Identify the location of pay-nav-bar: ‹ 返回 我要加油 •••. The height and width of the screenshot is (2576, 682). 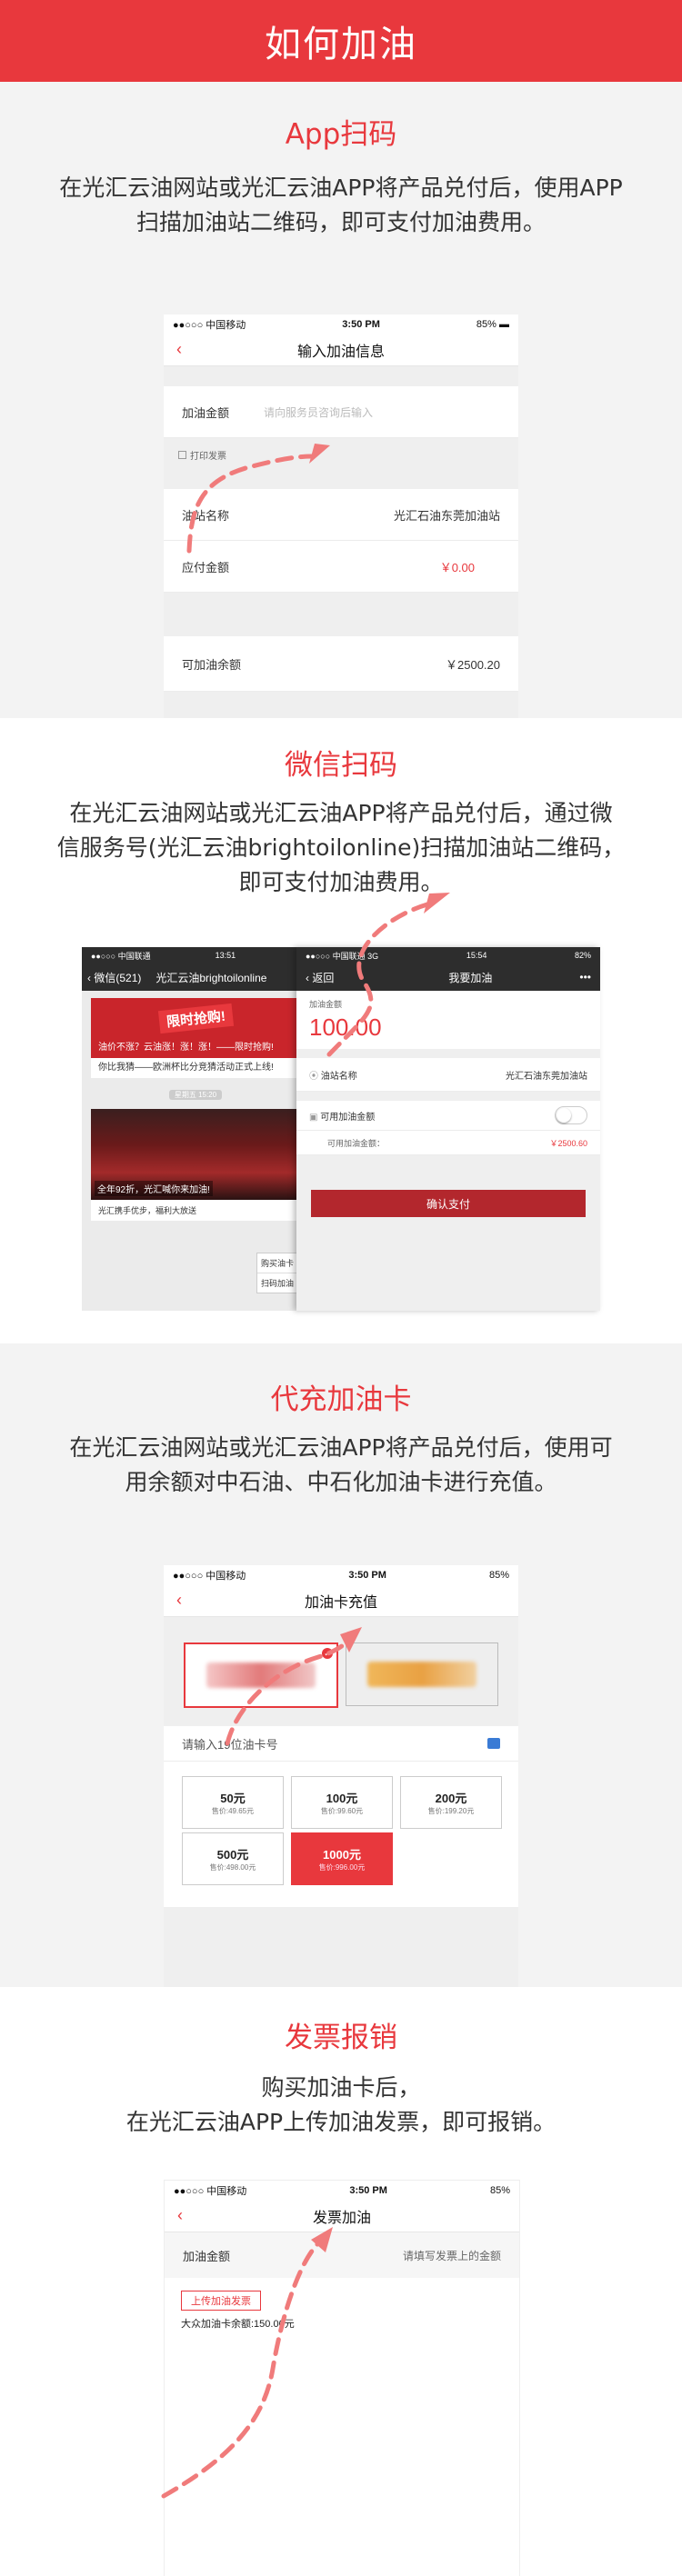
(448, 978).